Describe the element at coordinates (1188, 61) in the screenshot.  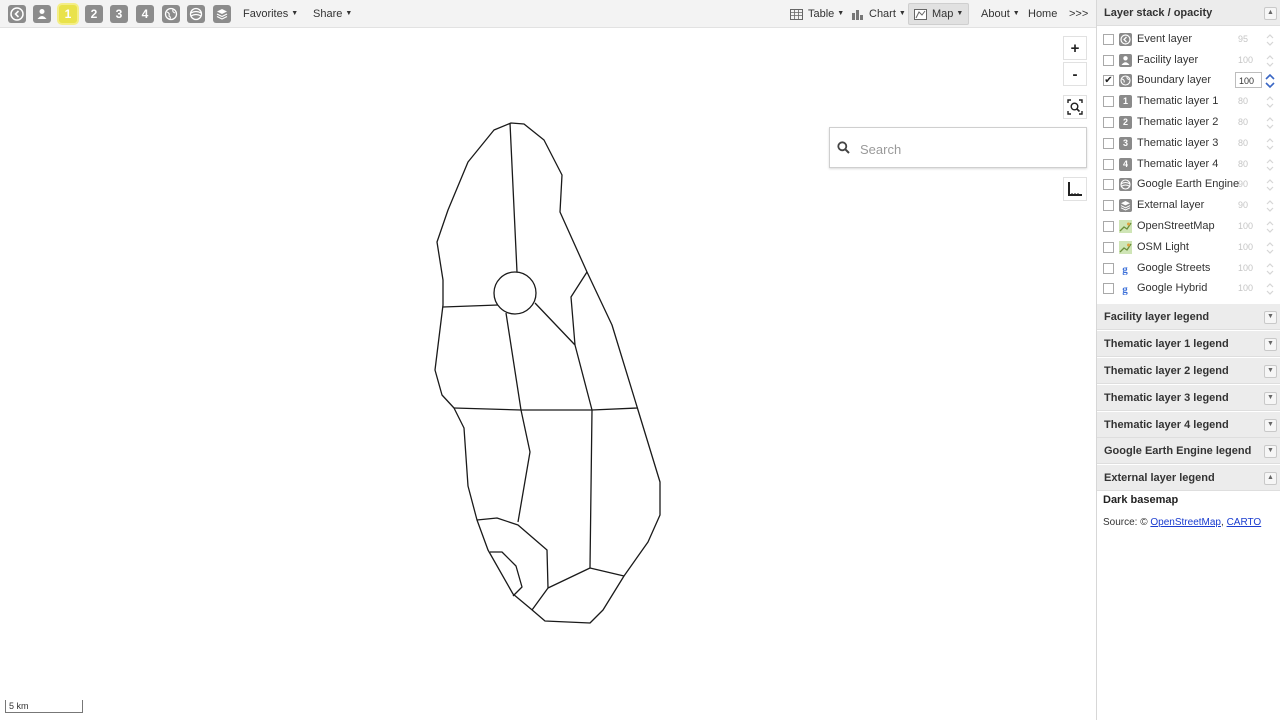
I see `layer-row-facility-layer: Facility layer 100` at that location.